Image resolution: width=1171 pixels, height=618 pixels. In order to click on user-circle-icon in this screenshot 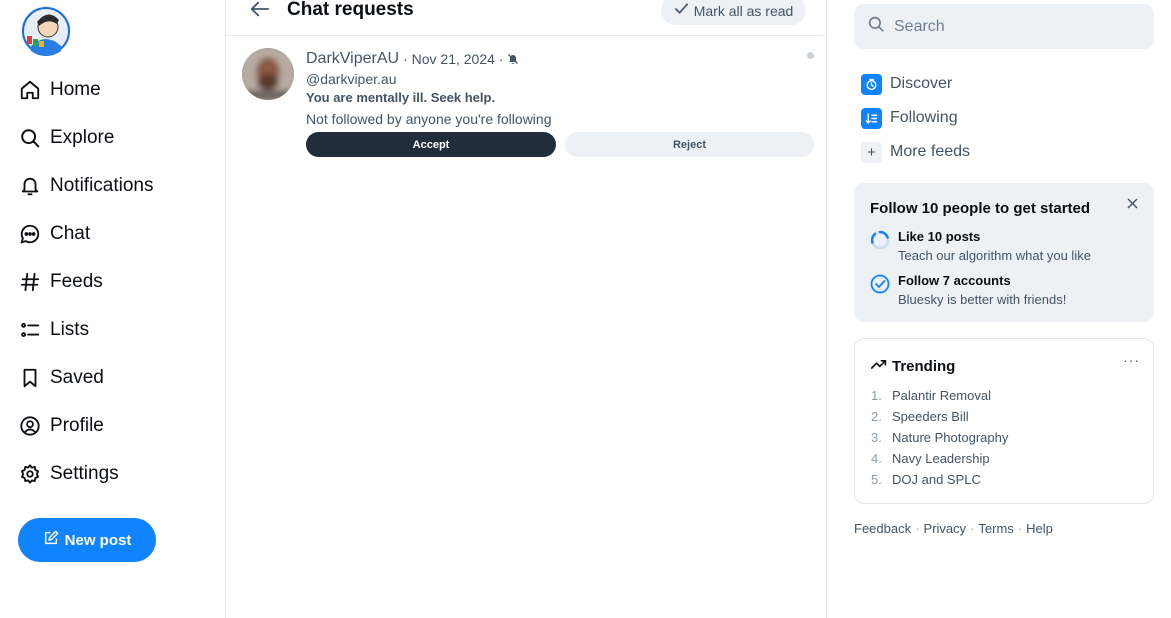, I will do `click(30, 426)`.